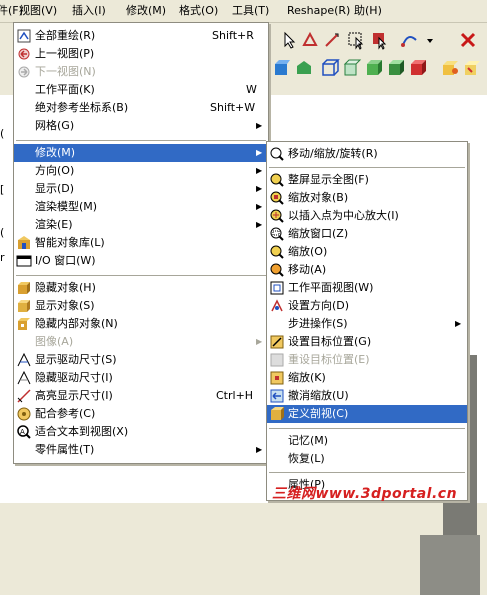  Describe the element at coordinates (450, 68) in the screenshot. I see `material-cube-icon` at that location.